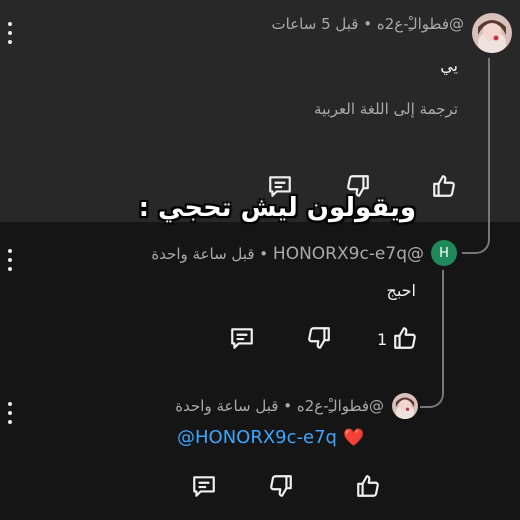  Describe the element at coordinates (368, 486) in the screenshot. I see `comment-3-like-icon` at that location.